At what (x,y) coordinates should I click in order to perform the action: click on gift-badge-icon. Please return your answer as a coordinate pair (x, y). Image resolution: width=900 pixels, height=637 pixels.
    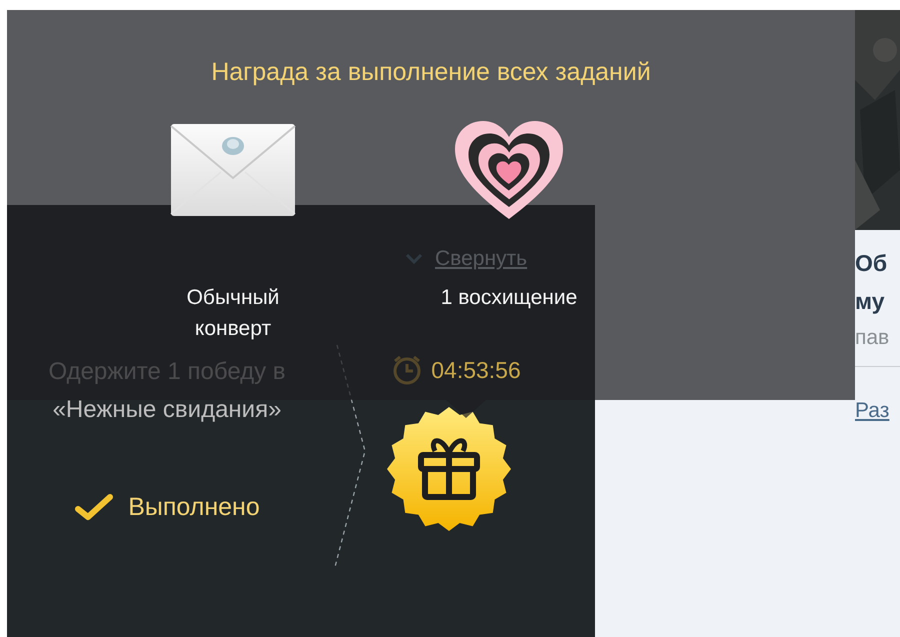
    Looking at the image, I should click on (449, 469).